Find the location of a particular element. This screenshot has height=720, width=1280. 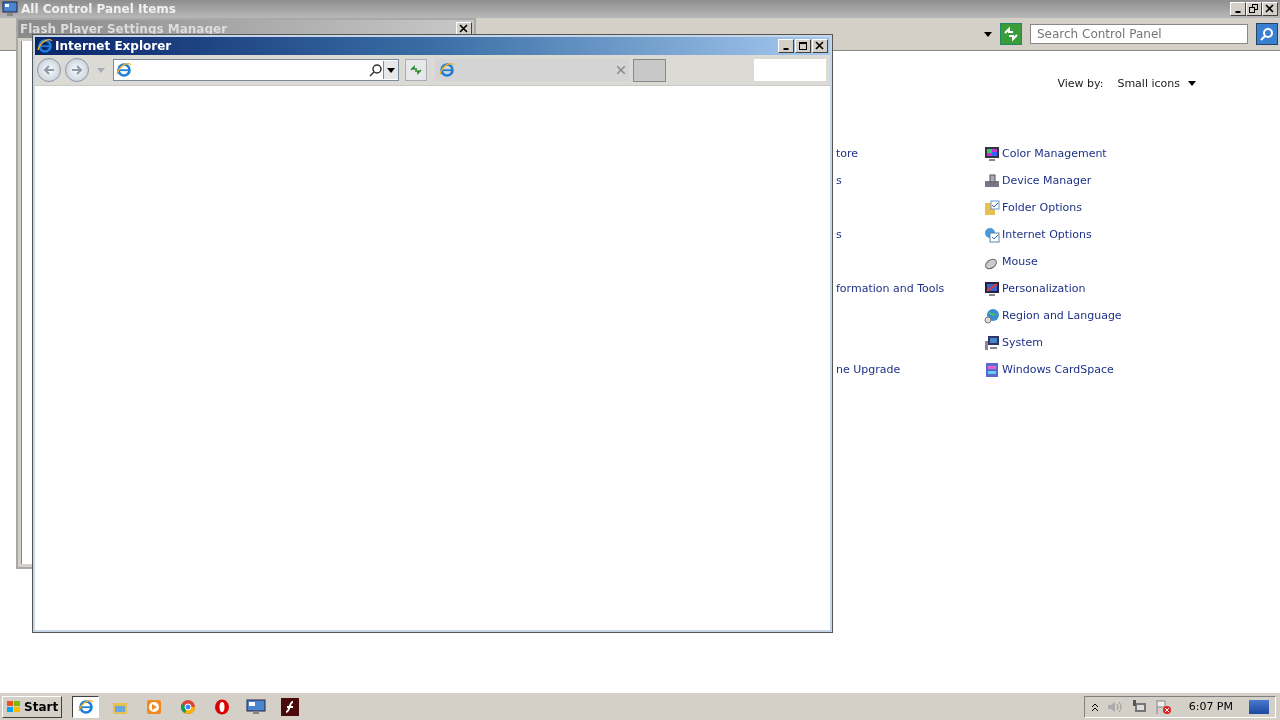

control-panel-item: Folder Options is located at coordinates (1033, 207).